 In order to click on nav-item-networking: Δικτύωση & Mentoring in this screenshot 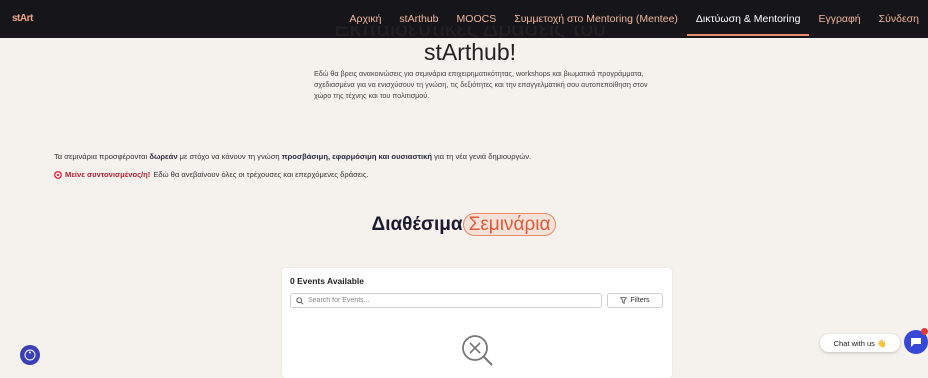, I will do `click(748, 24)`.